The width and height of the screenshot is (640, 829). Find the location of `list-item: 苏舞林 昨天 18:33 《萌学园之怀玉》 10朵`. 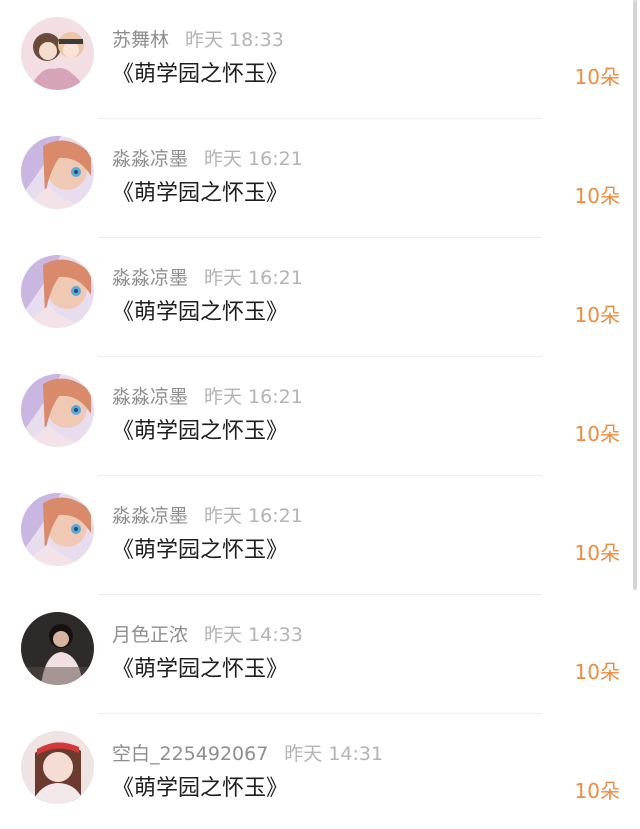

list-item: 苏舞林 昨天 18:33 《萌学园之怀玉》 10朵 is located at coordinates (320, 59).